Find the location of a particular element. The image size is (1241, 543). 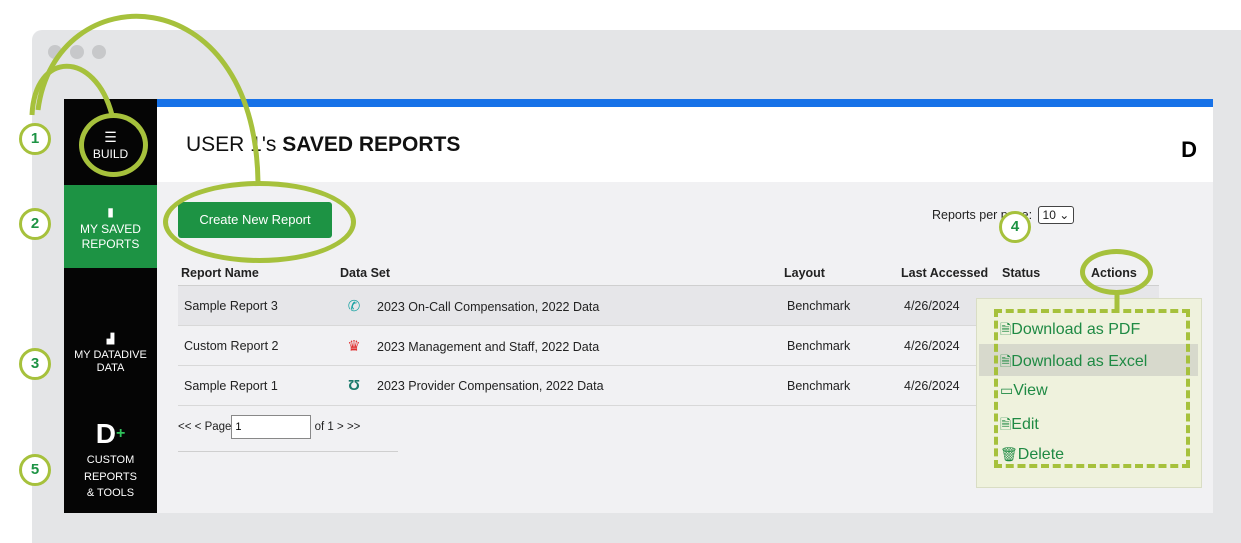

datadive-logo: D is located at coordinates (1189, 149).